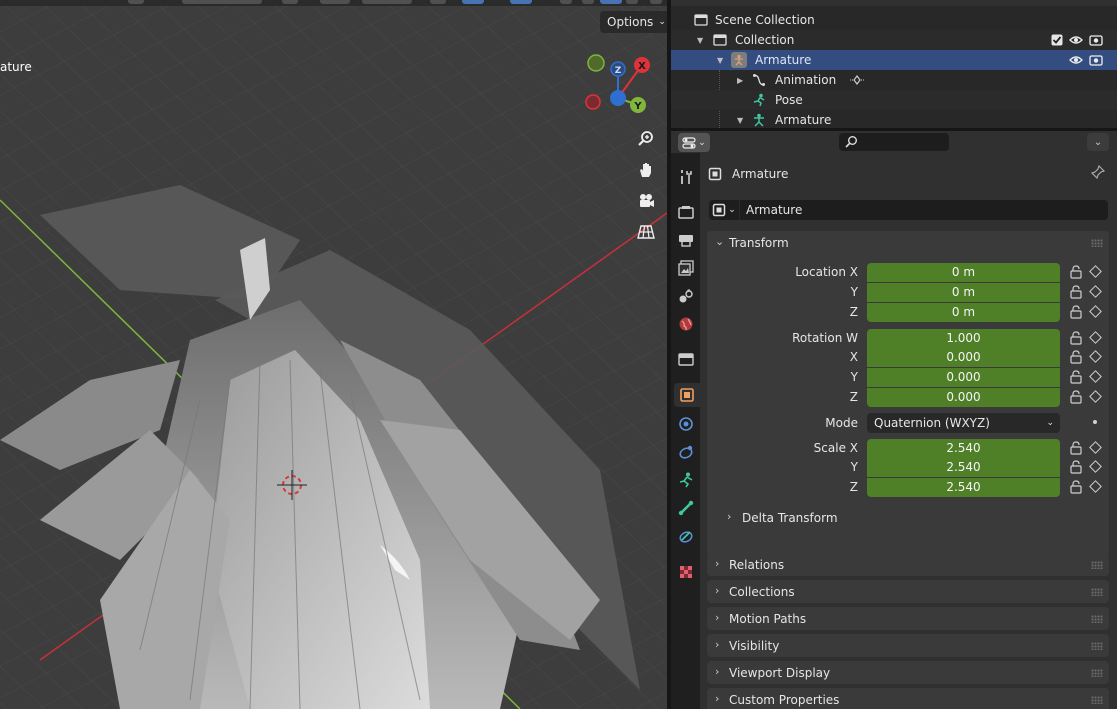 The image size is (1117, 709). I want to click on tab-collection, so click(686, 359).